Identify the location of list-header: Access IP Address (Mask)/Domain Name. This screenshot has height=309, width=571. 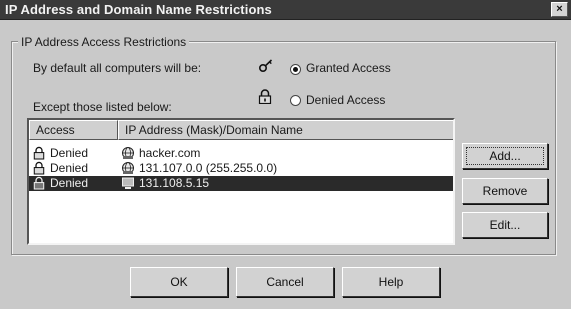
(241, 130).